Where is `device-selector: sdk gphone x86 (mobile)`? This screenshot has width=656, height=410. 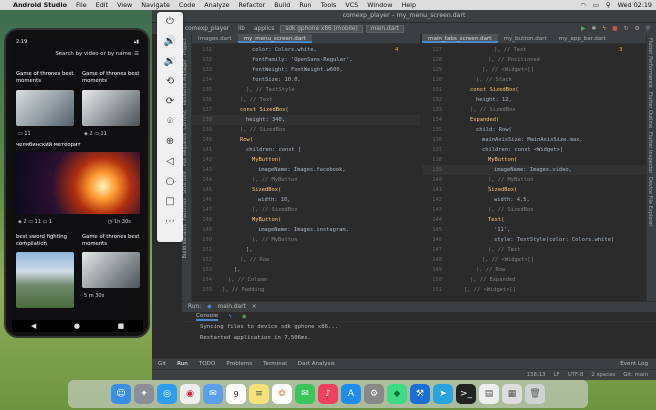 device-selector: sdk gphone x86 (mobile) is located at coordinates (321, 28).